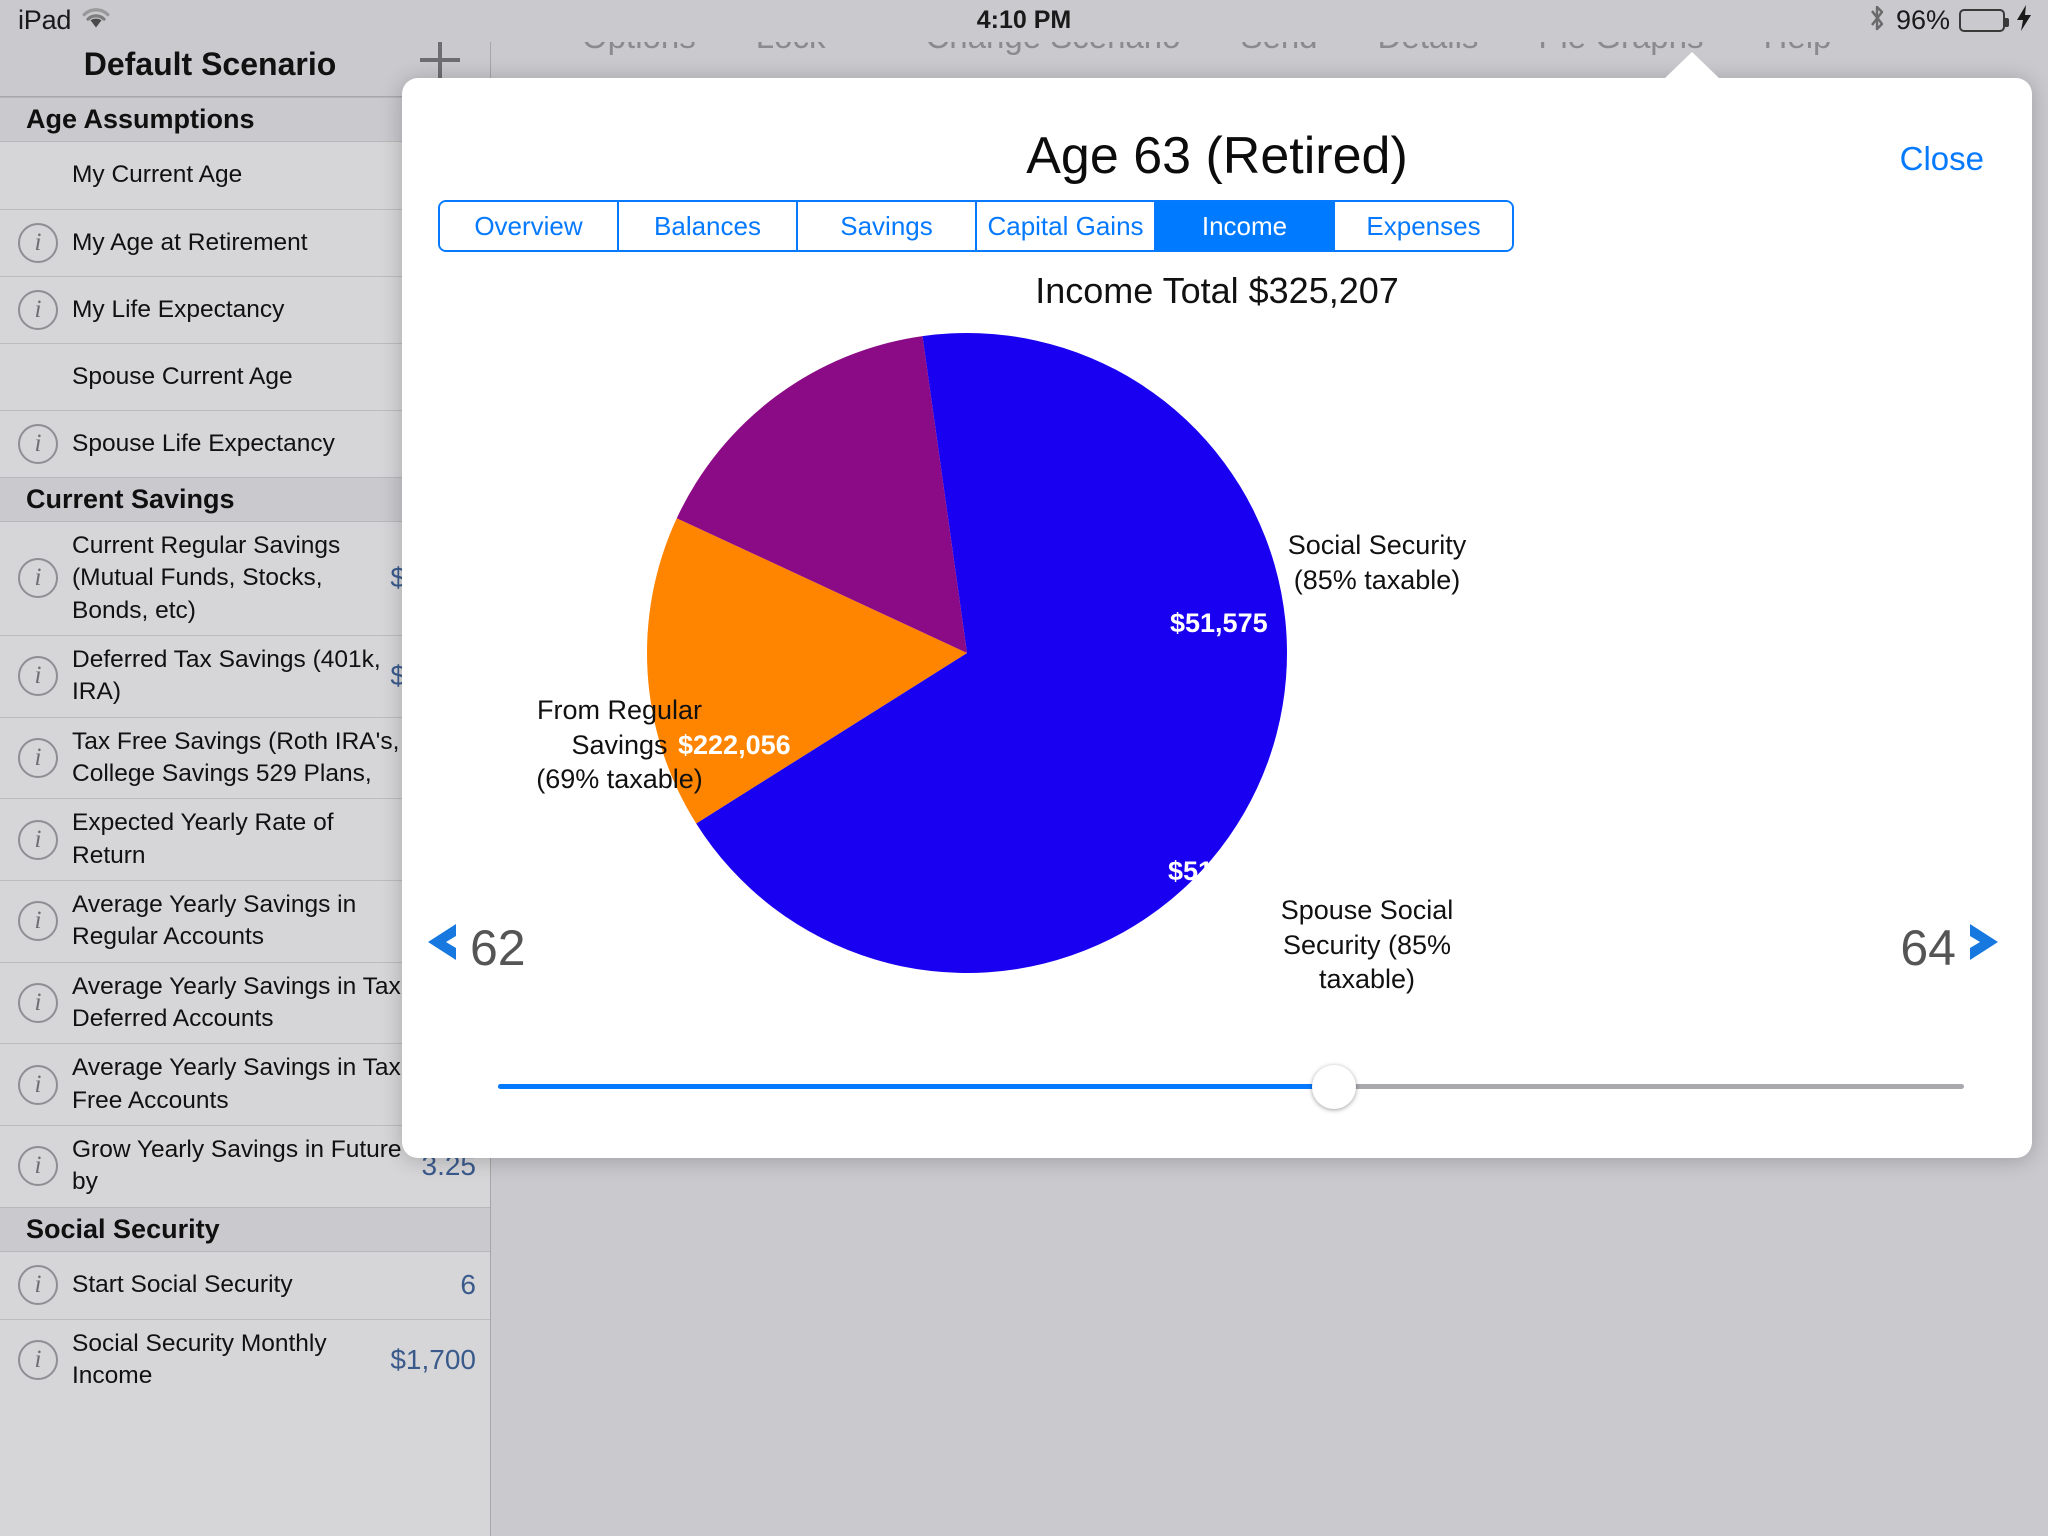  What do you see at coordinates (440, 60) in the screenshot?
I see `add-scenario-button` at bounding box center [440, 60].